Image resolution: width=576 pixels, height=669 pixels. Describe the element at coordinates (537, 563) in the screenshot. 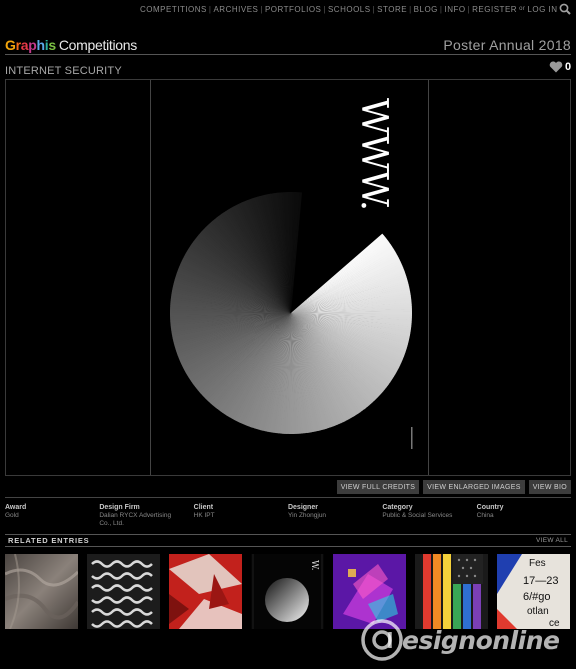

I see `thumbnail-text: Fes` at that location.